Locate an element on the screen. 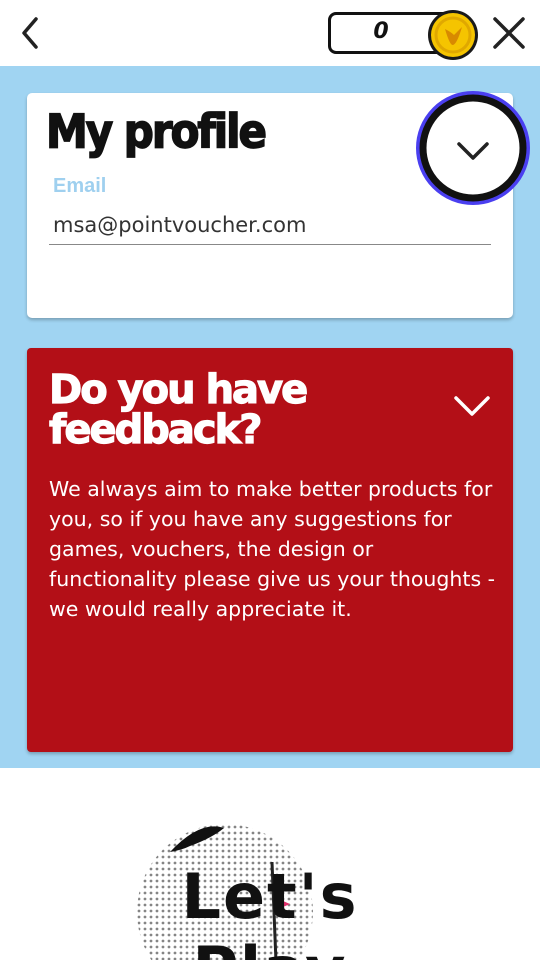 The width and height of the screenshot is (540, 960). email-field is located at coordinates (270, 225).